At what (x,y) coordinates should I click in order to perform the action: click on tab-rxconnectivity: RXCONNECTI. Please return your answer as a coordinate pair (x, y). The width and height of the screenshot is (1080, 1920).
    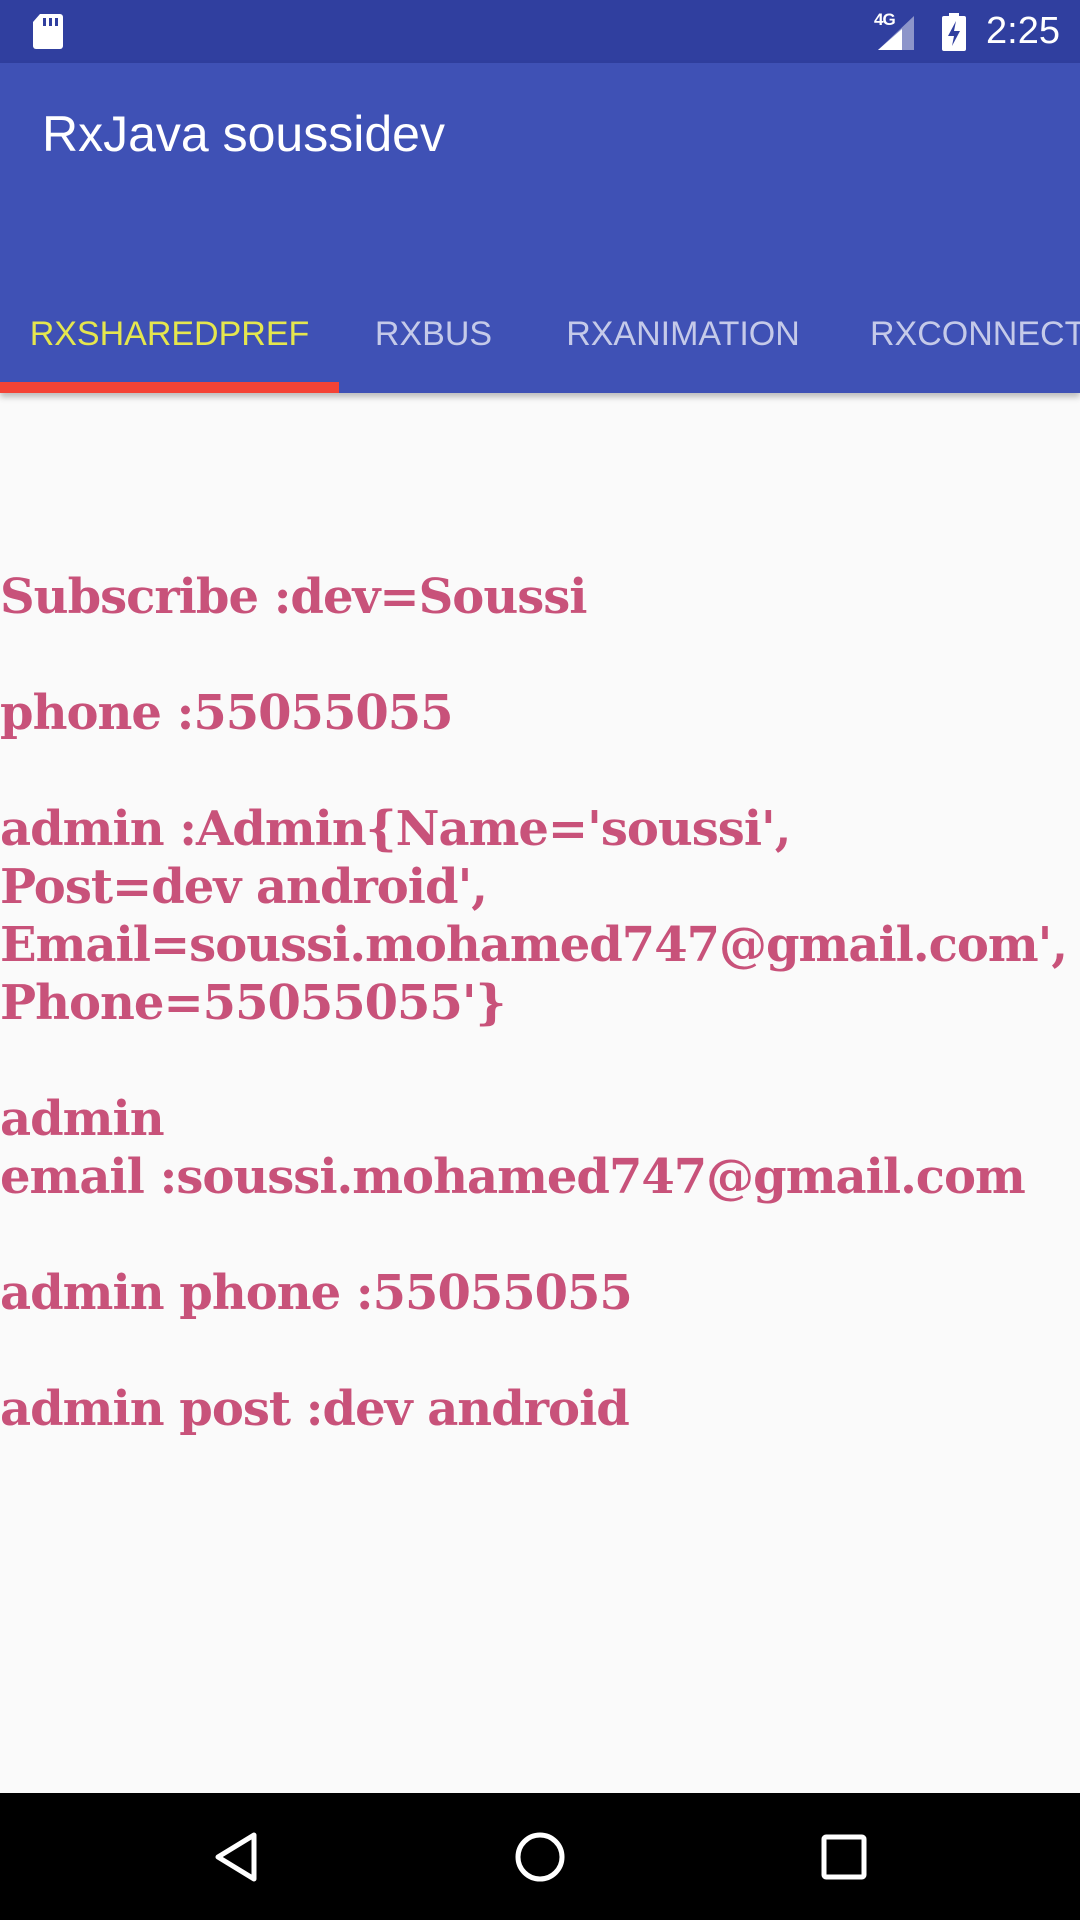
    Looking at the image, I should click on (959, 334).